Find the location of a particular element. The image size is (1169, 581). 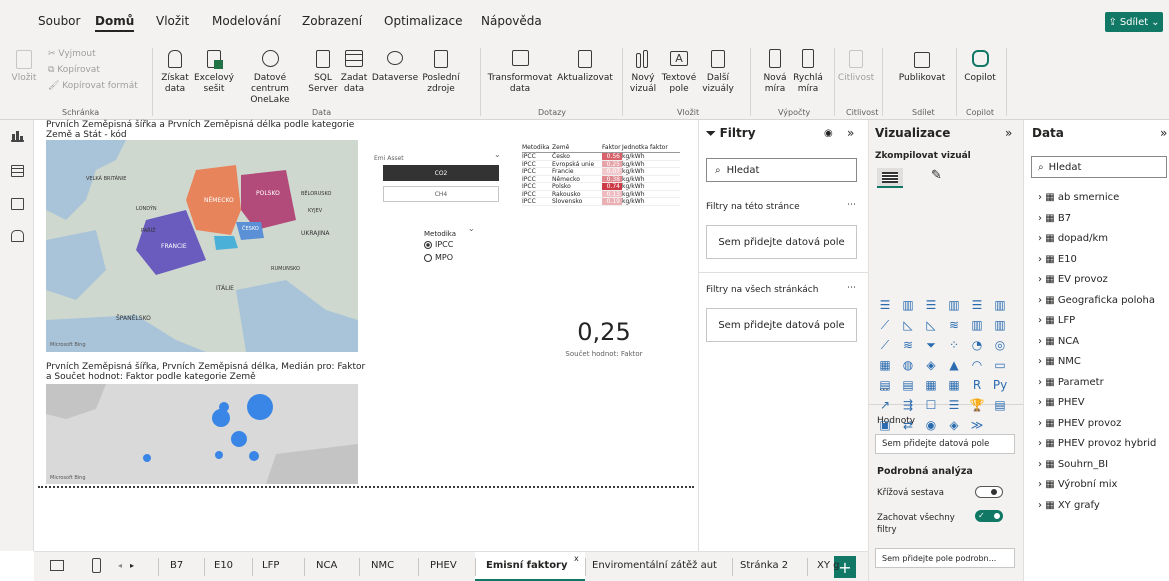

paginated-icon: ▤ is located at coordinates (1000, 405).